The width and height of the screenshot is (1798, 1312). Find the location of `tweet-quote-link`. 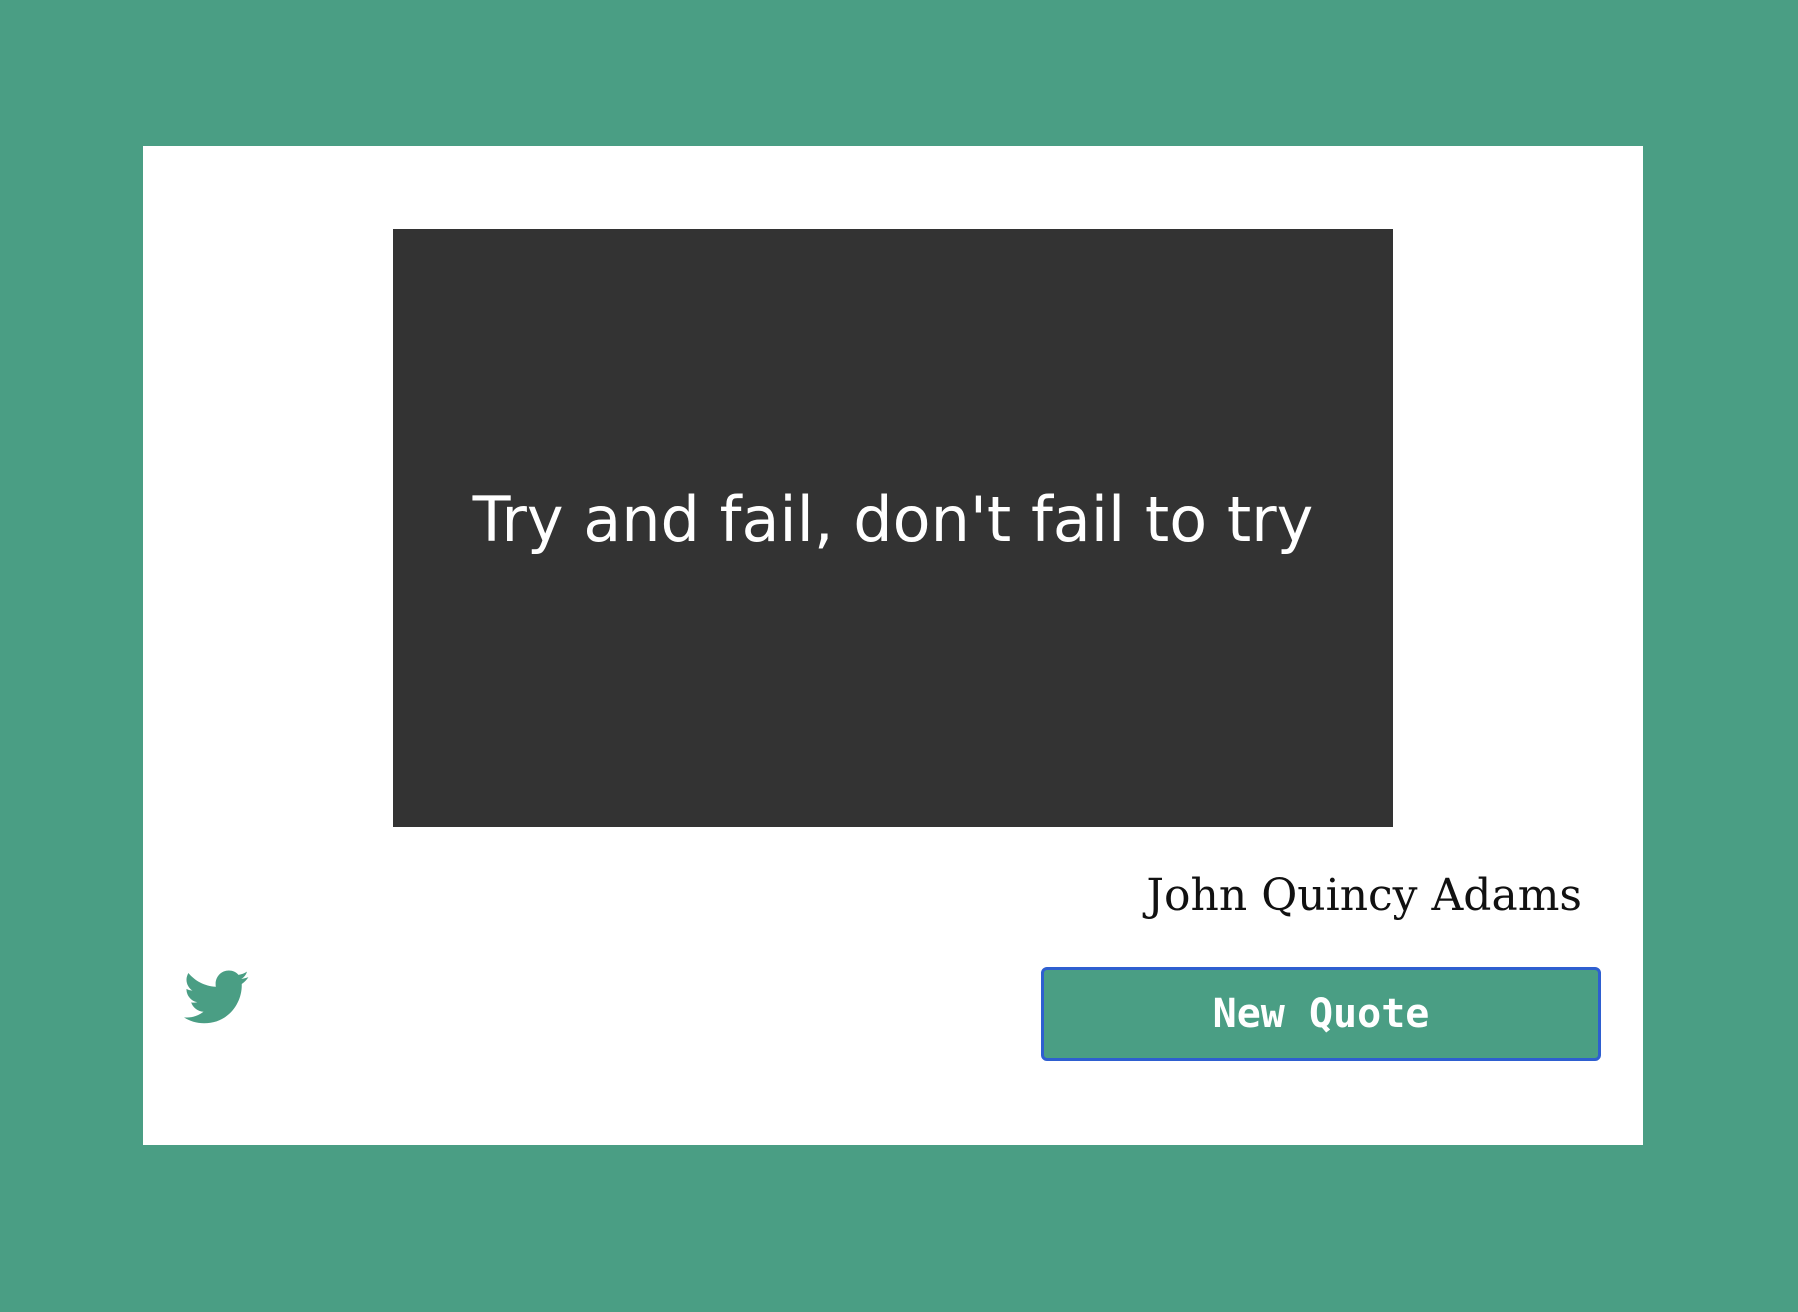

tweet-quote-link is located at coordinates (217, 998).